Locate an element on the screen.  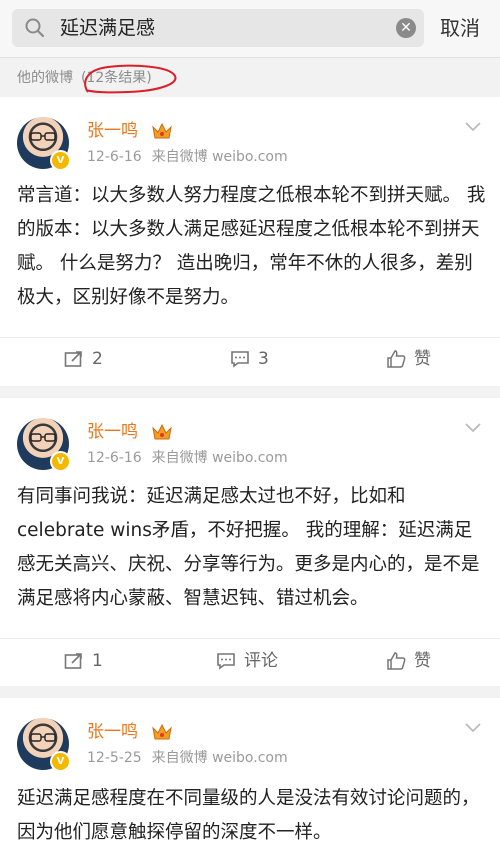
comment-button: 评论 is located at coordinates (247, 661).